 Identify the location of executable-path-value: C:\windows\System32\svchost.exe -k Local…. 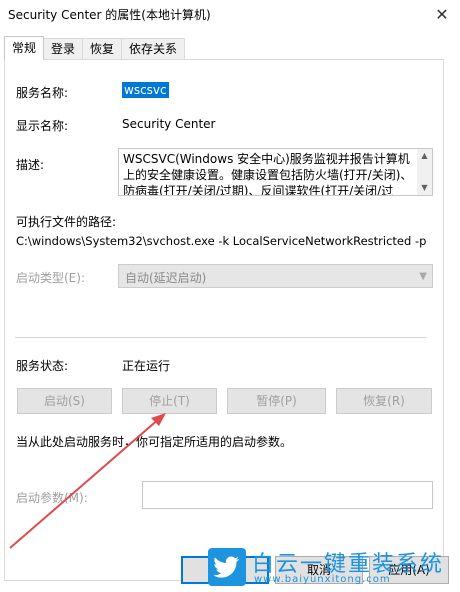
(221, 241).